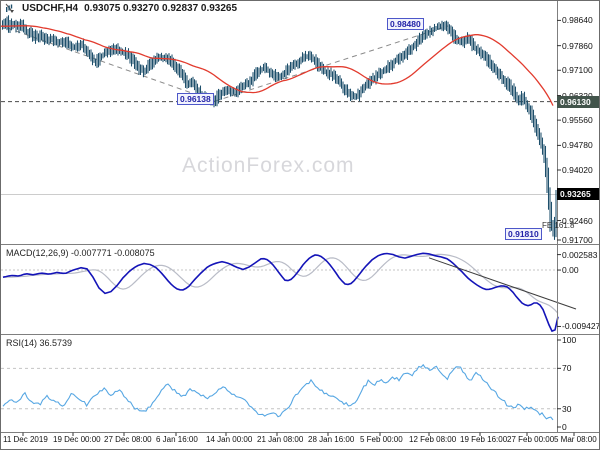 This screenshot has width=600, height=450. I want to click on price-tick-label: 0.91700, so click(577, 240).